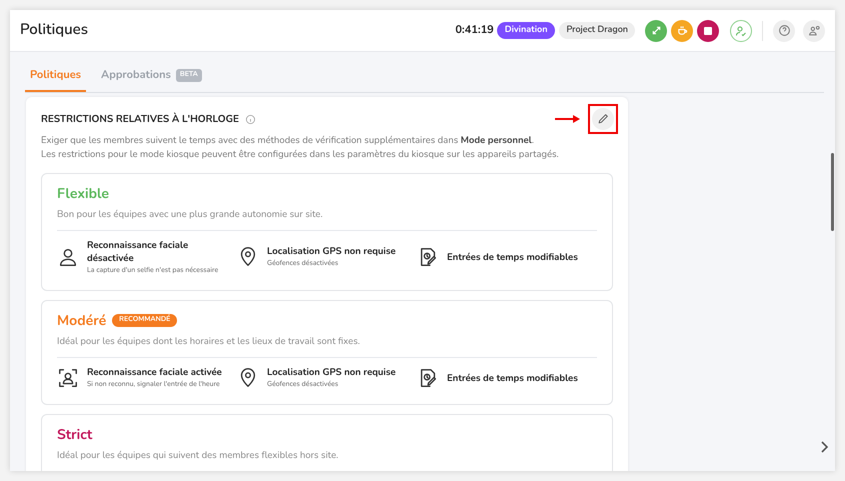  Describe the element at coordinates (154, 372) in the screenshot. I see `feature-title: Reconnaissance faciale activée` at that location.